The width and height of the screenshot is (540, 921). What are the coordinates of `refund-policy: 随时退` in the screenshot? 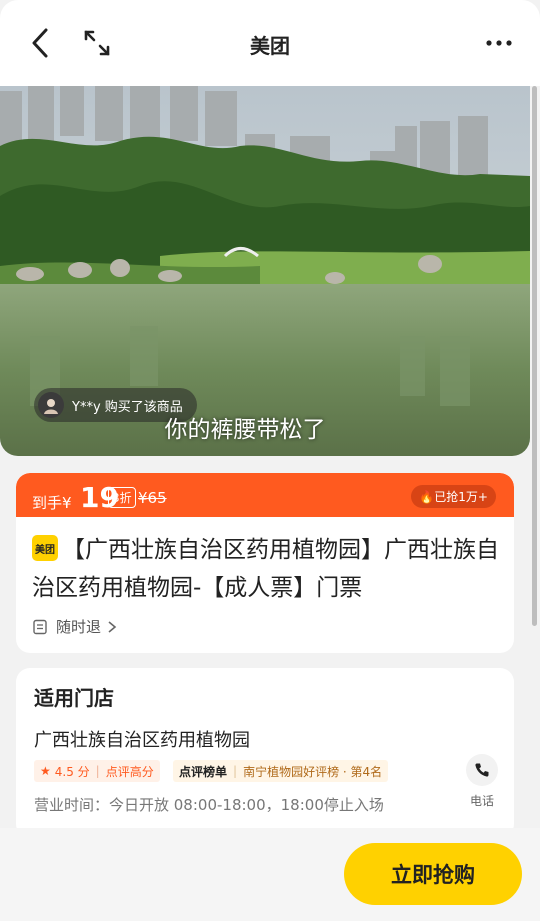 It's located at (75, 626).